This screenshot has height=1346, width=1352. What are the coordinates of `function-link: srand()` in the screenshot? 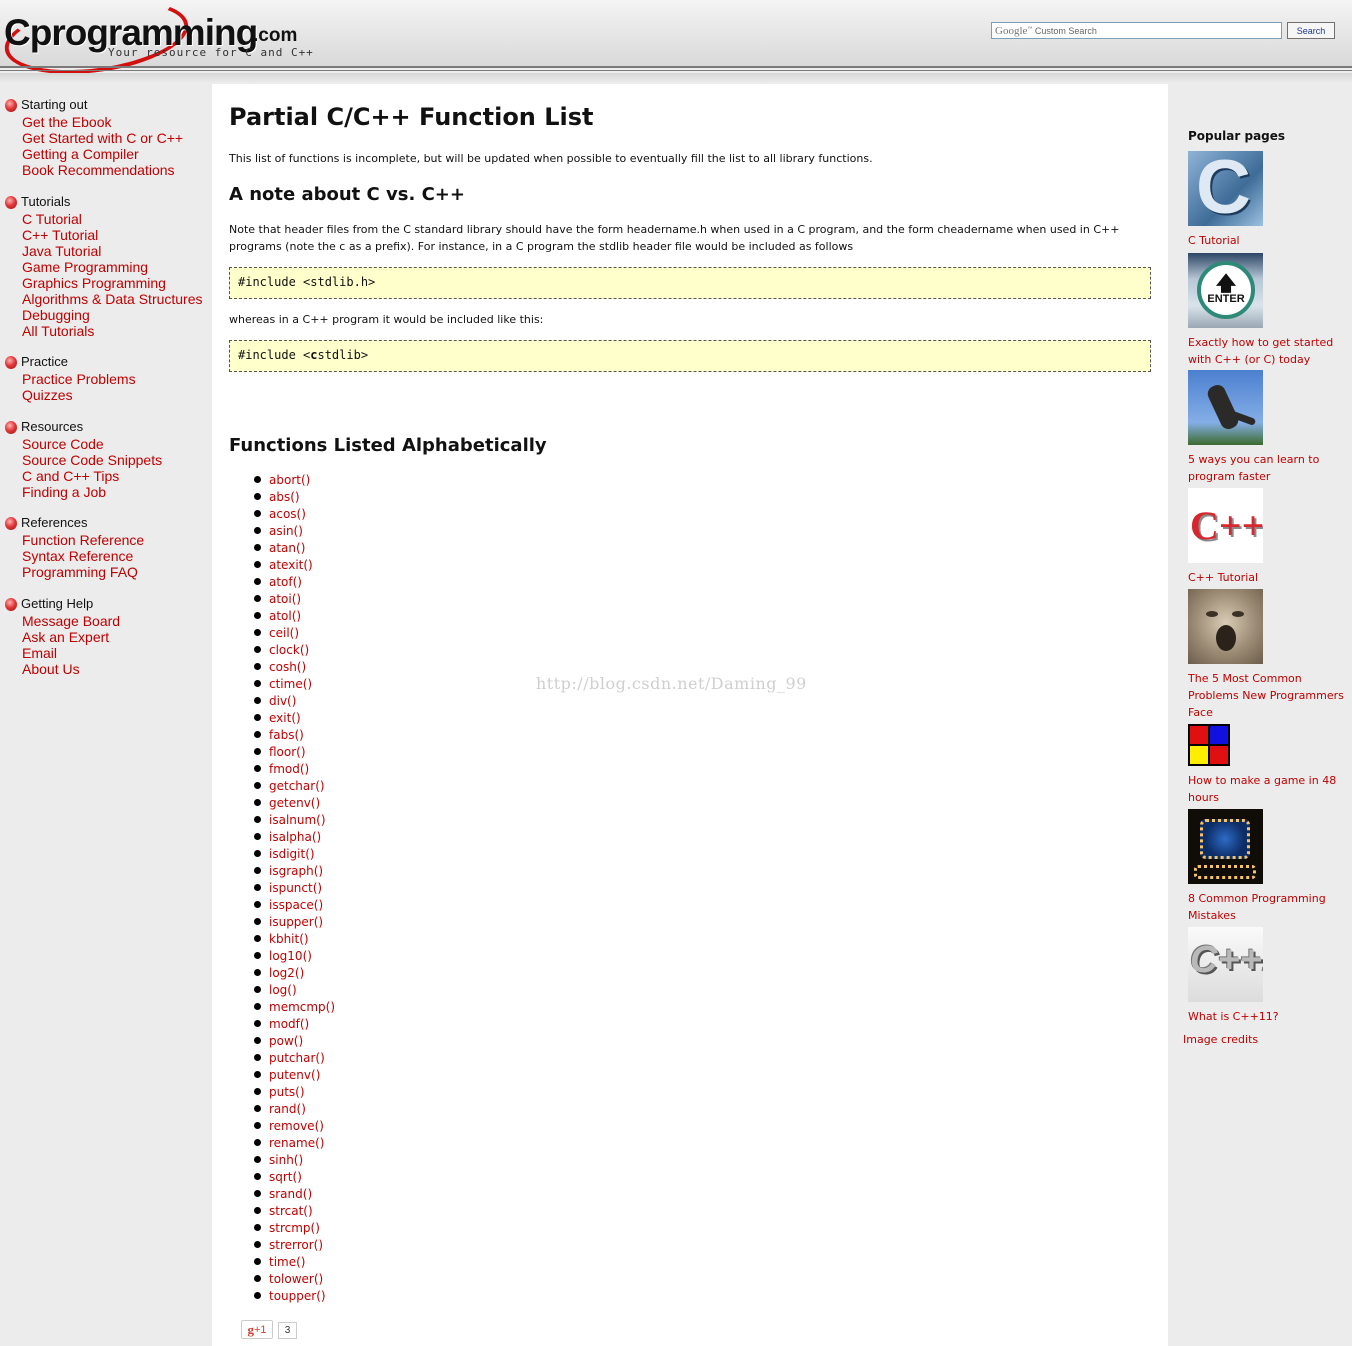 It's located at (290, 1194).